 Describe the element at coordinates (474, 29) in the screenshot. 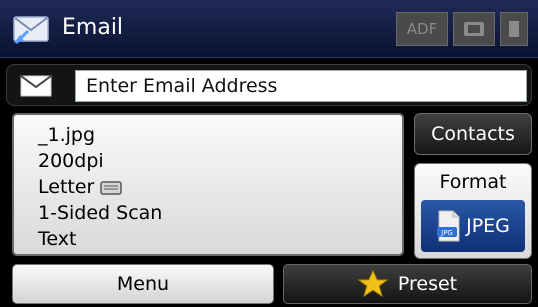

I see `memory-card-icon` at that location.